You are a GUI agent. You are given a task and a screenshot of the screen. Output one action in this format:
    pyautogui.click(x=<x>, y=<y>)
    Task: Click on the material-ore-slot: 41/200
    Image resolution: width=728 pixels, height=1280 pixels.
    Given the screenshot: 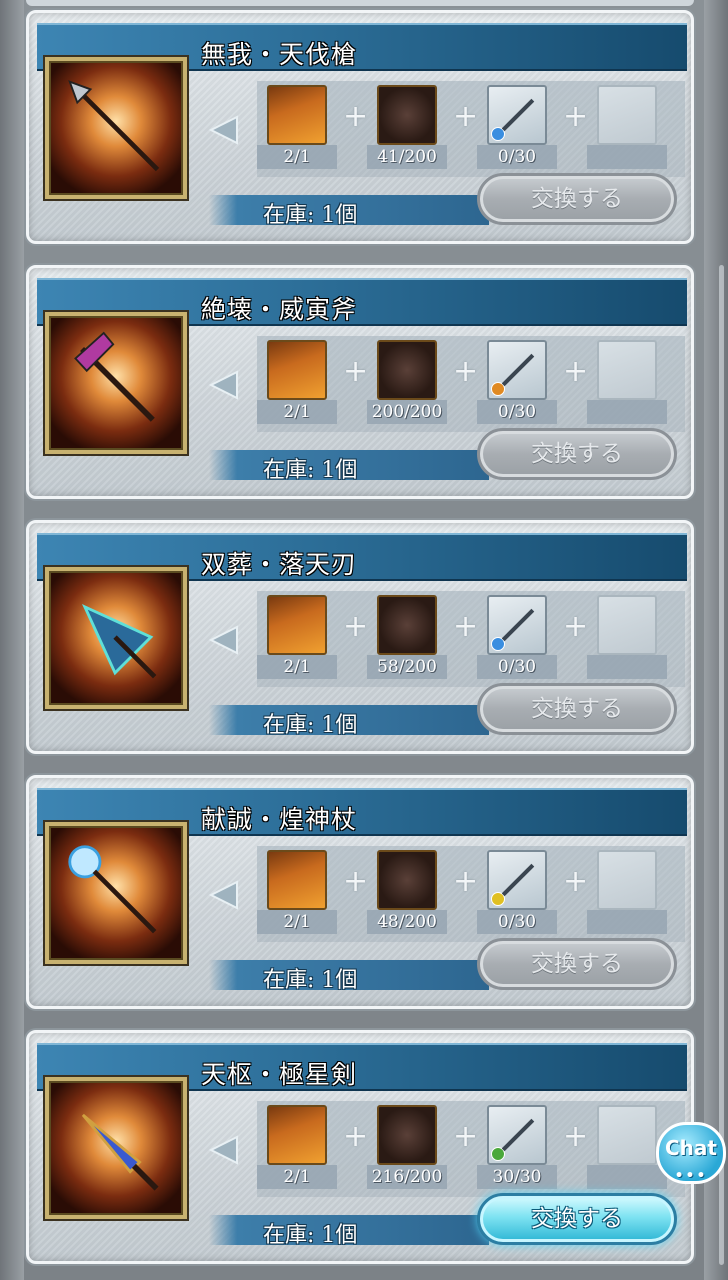 What is the action you would take?
    pyautogui.click(x=407, y=127)
    